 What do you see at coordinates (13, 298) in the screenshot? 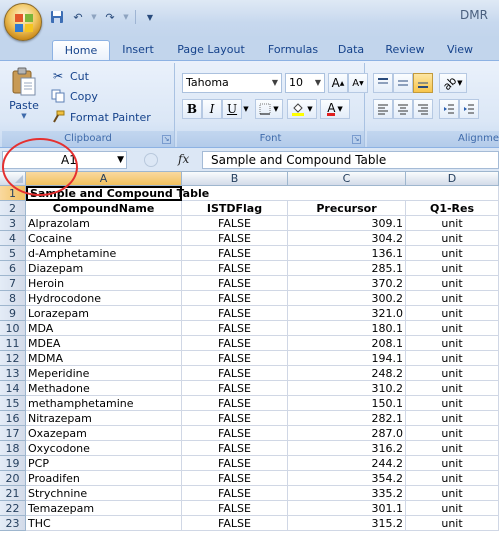
I see `row-header: 8` at bounding box center [13, 298].